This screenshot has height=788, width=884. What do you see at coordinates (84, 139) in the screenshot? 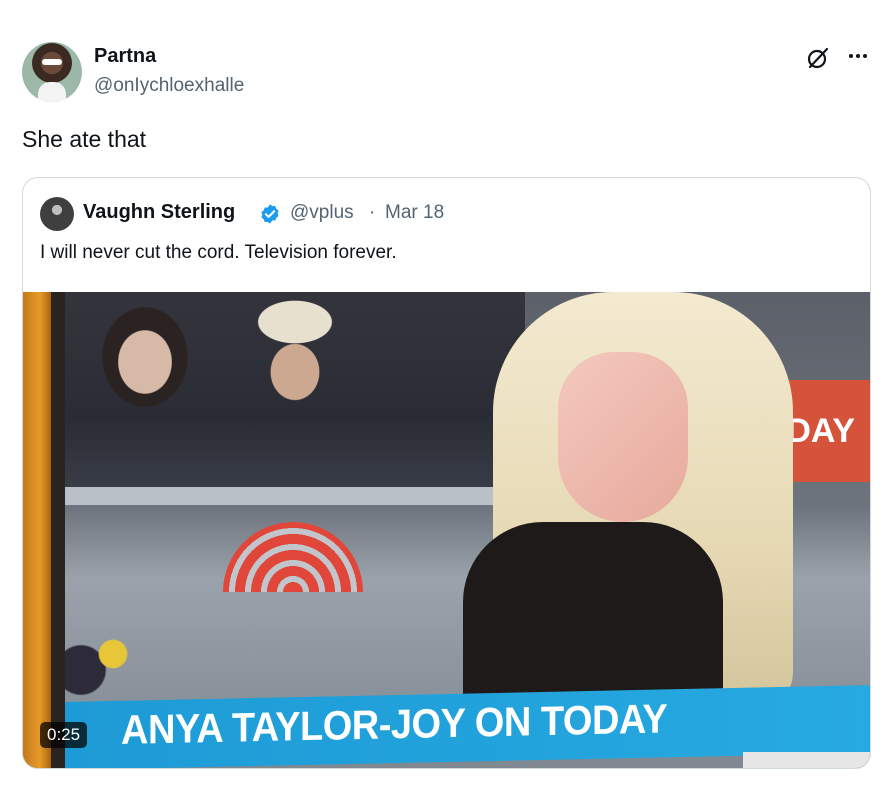
I see `post-text: She ate that` at bounding box center [84, 139].